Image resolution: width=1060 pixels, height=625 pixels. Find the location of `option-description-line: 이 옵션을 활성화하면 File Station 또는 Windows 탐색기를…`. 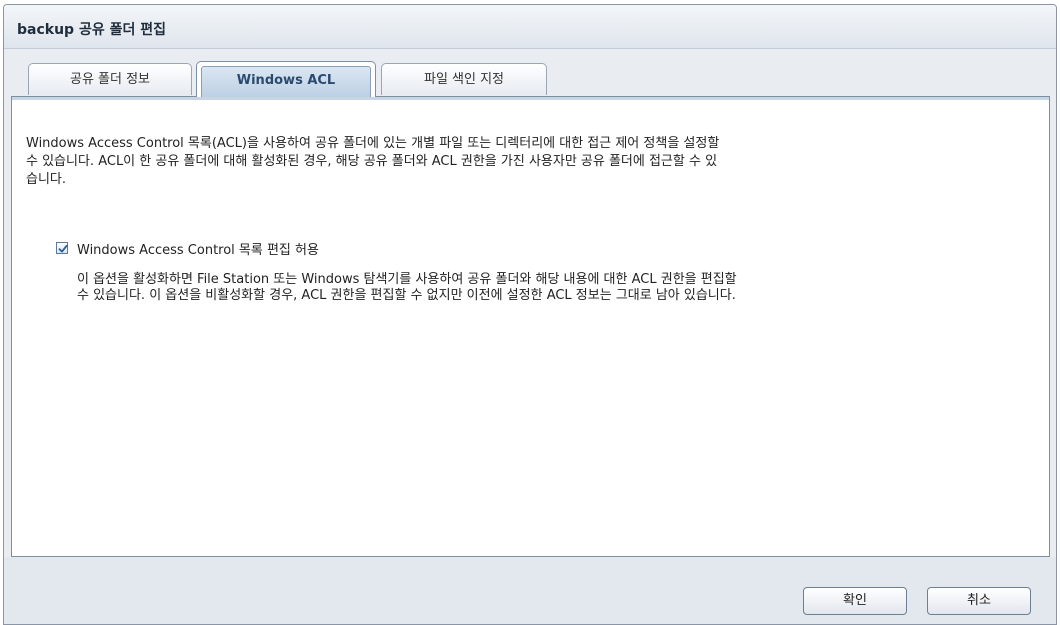

option-description-line: 이 옵션을 활성화하면 File Station 또는 Windows 탐색기를… is located at coordinates (407, 279).